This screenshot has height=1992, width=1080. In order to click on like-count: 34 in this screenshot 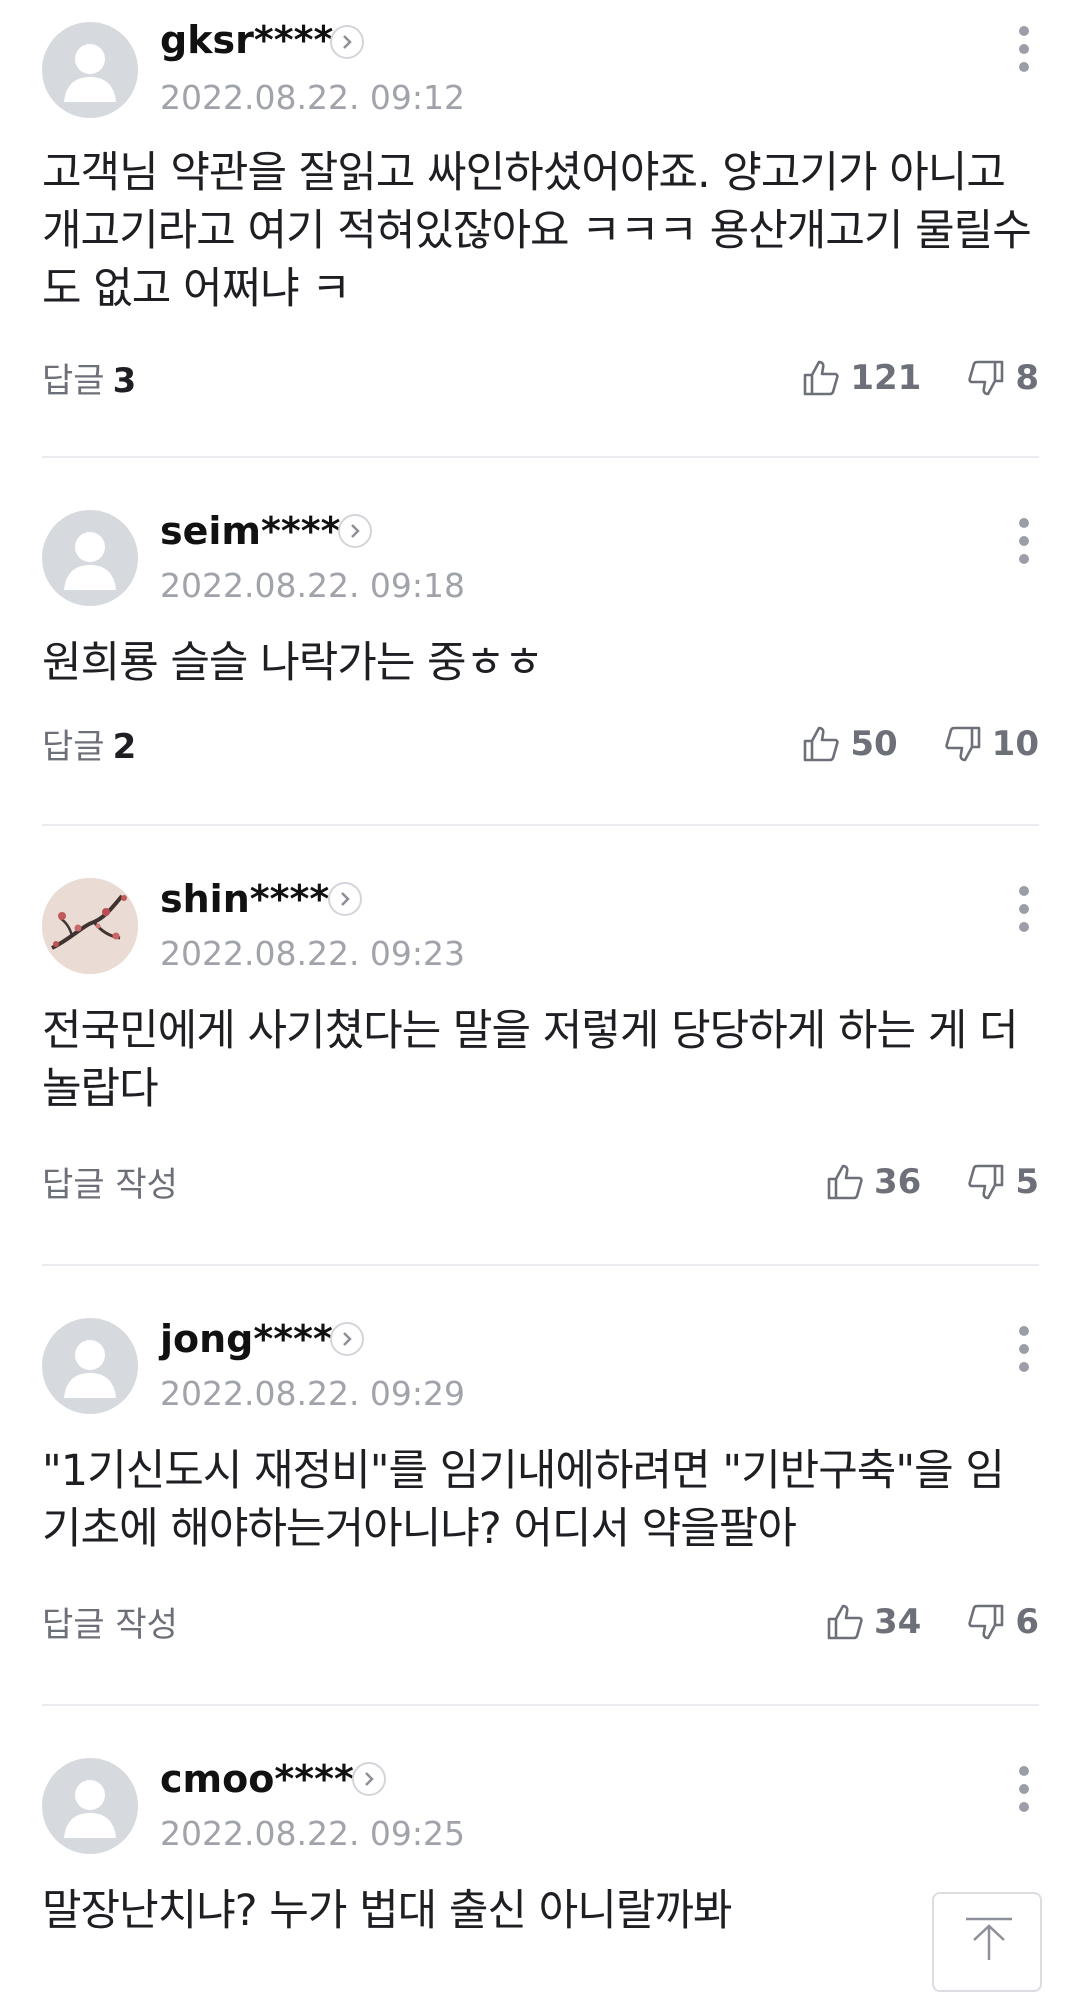, I will do `click(898, 1622)`.